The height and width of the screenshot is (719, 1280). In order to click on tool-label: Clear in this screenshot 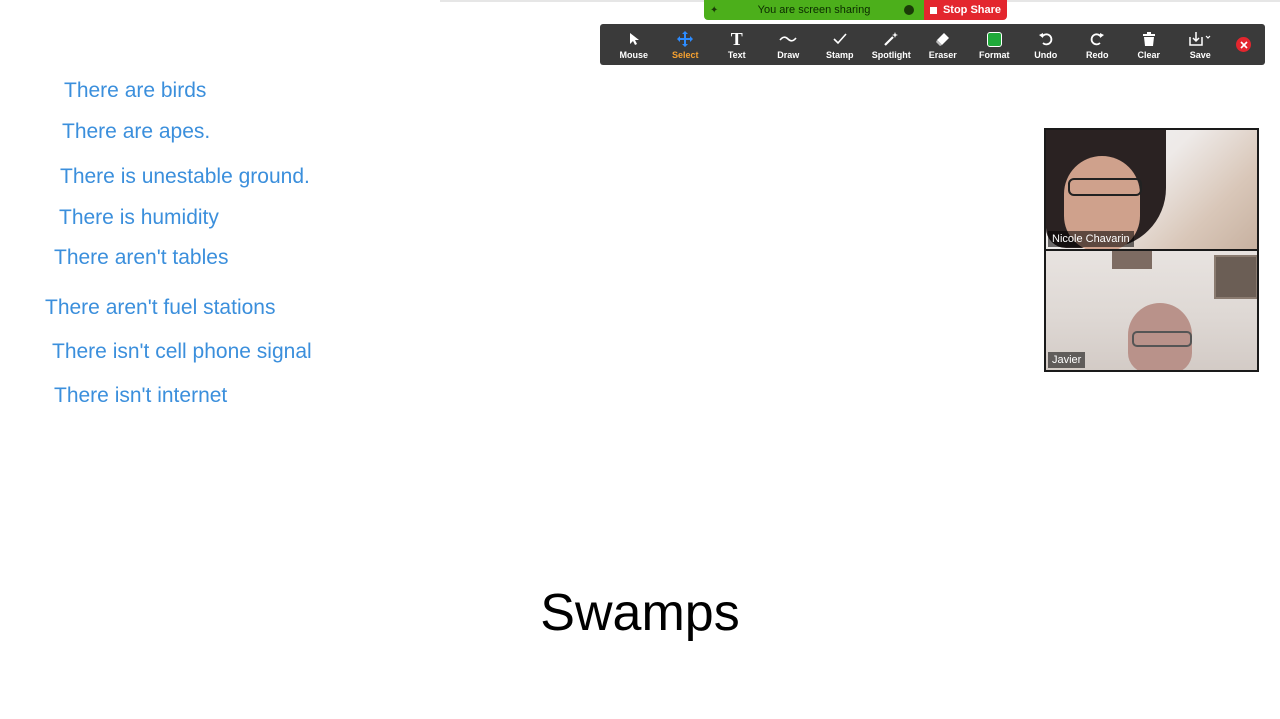, I will do `click(1148, 55)`.